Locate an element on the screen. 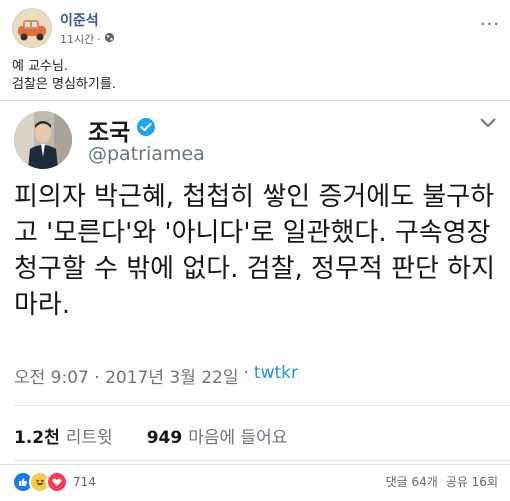 The height and width of the screenshot is (501, 510). tweet-time-text: 오전 9:07 · 2017년 3월 22일 is located at coordinates (126, 378).